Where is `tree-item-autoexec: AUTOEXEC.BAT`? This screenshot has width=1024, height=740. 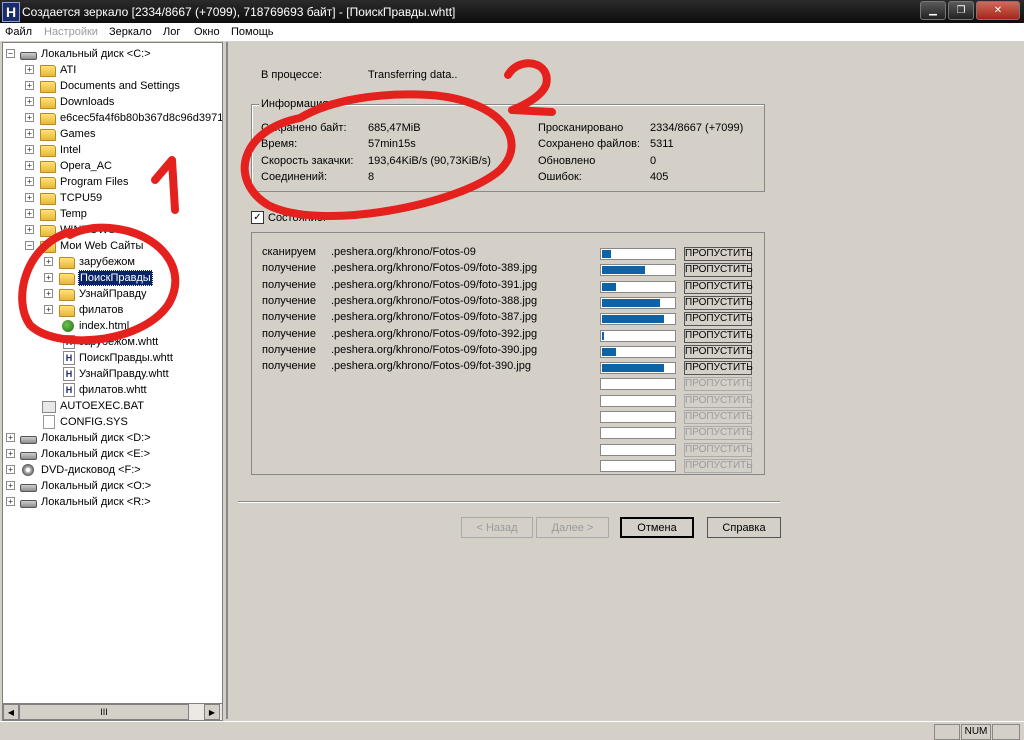 tree-item-autoexec: AUTOEXEC.BAT is located at coordinates (110, 406).